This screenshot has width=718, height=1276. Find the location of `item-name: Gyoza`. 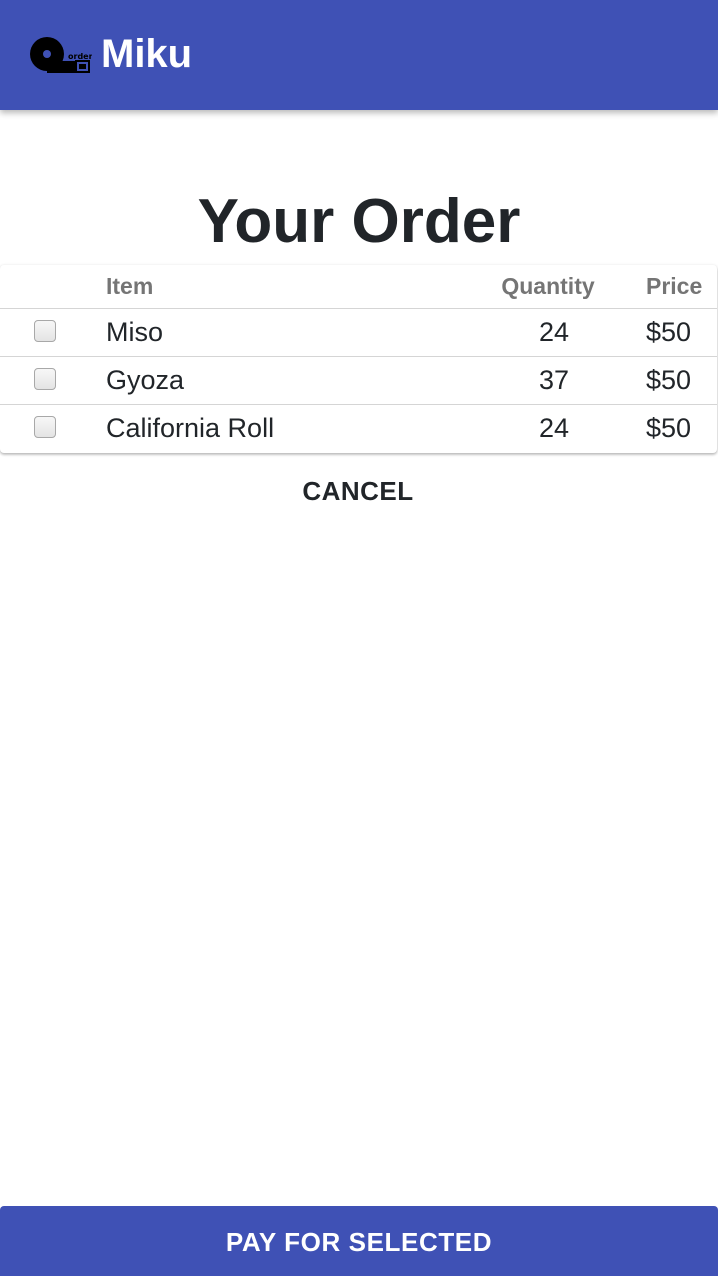

item-name: Gyoza is located at coordinates (145, 380).